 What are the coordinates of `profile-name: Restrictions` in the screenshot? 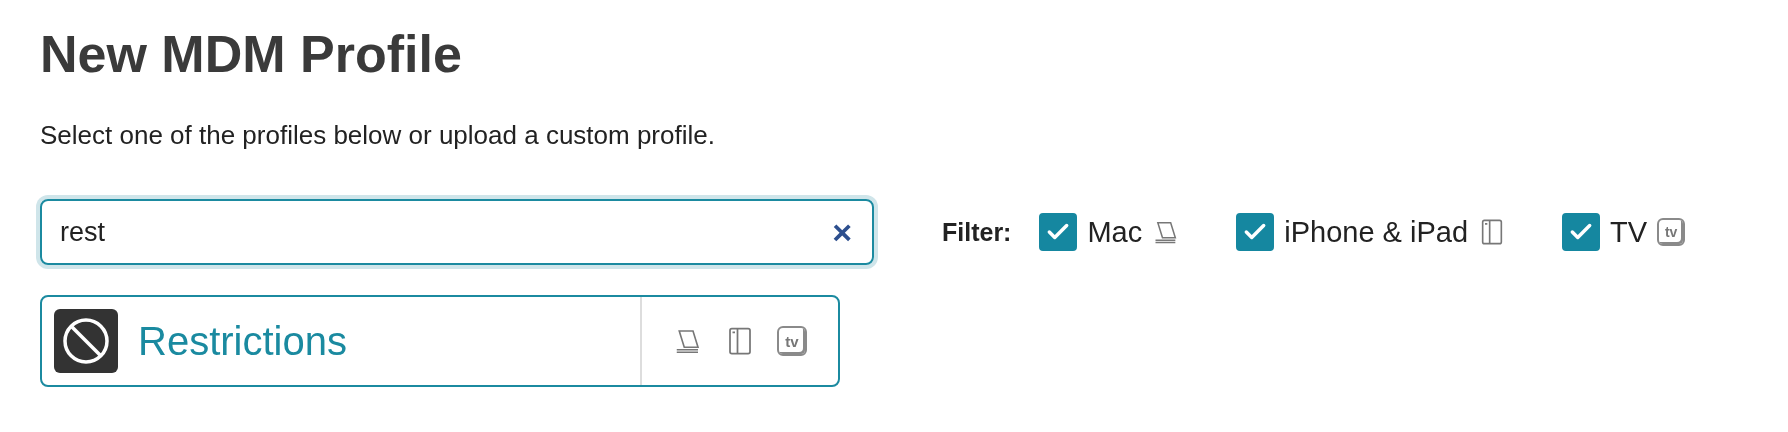 It's located at (242, 341).